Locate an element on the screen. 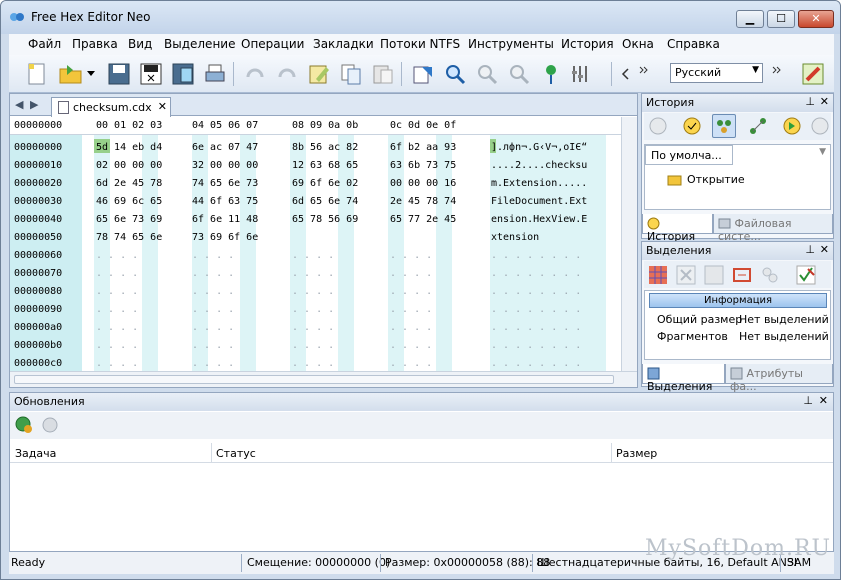  menu-windows: Окна is located at coordinates (638, 44).